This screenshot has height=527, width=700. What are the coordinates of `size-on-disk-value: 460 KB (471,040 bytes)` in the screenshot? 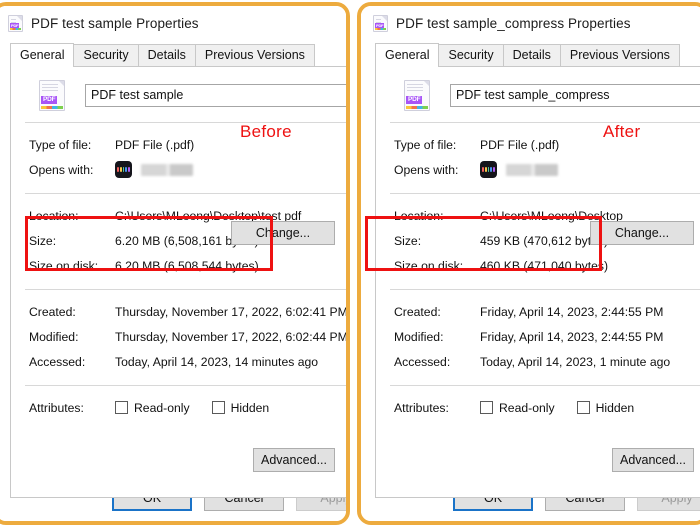 It's located at (544, 265).